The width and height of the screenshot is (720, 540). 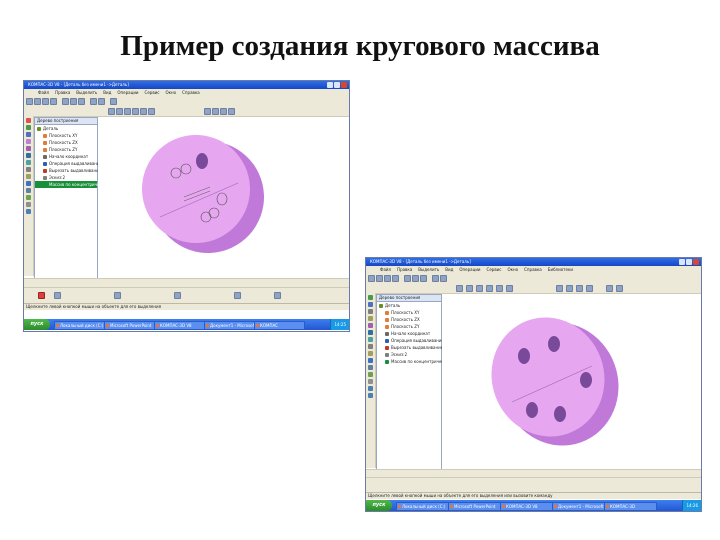 What do you see at coordinates (41, 295) in the screenshot?
I see `stop-icon` at bounding box center [41, 295].